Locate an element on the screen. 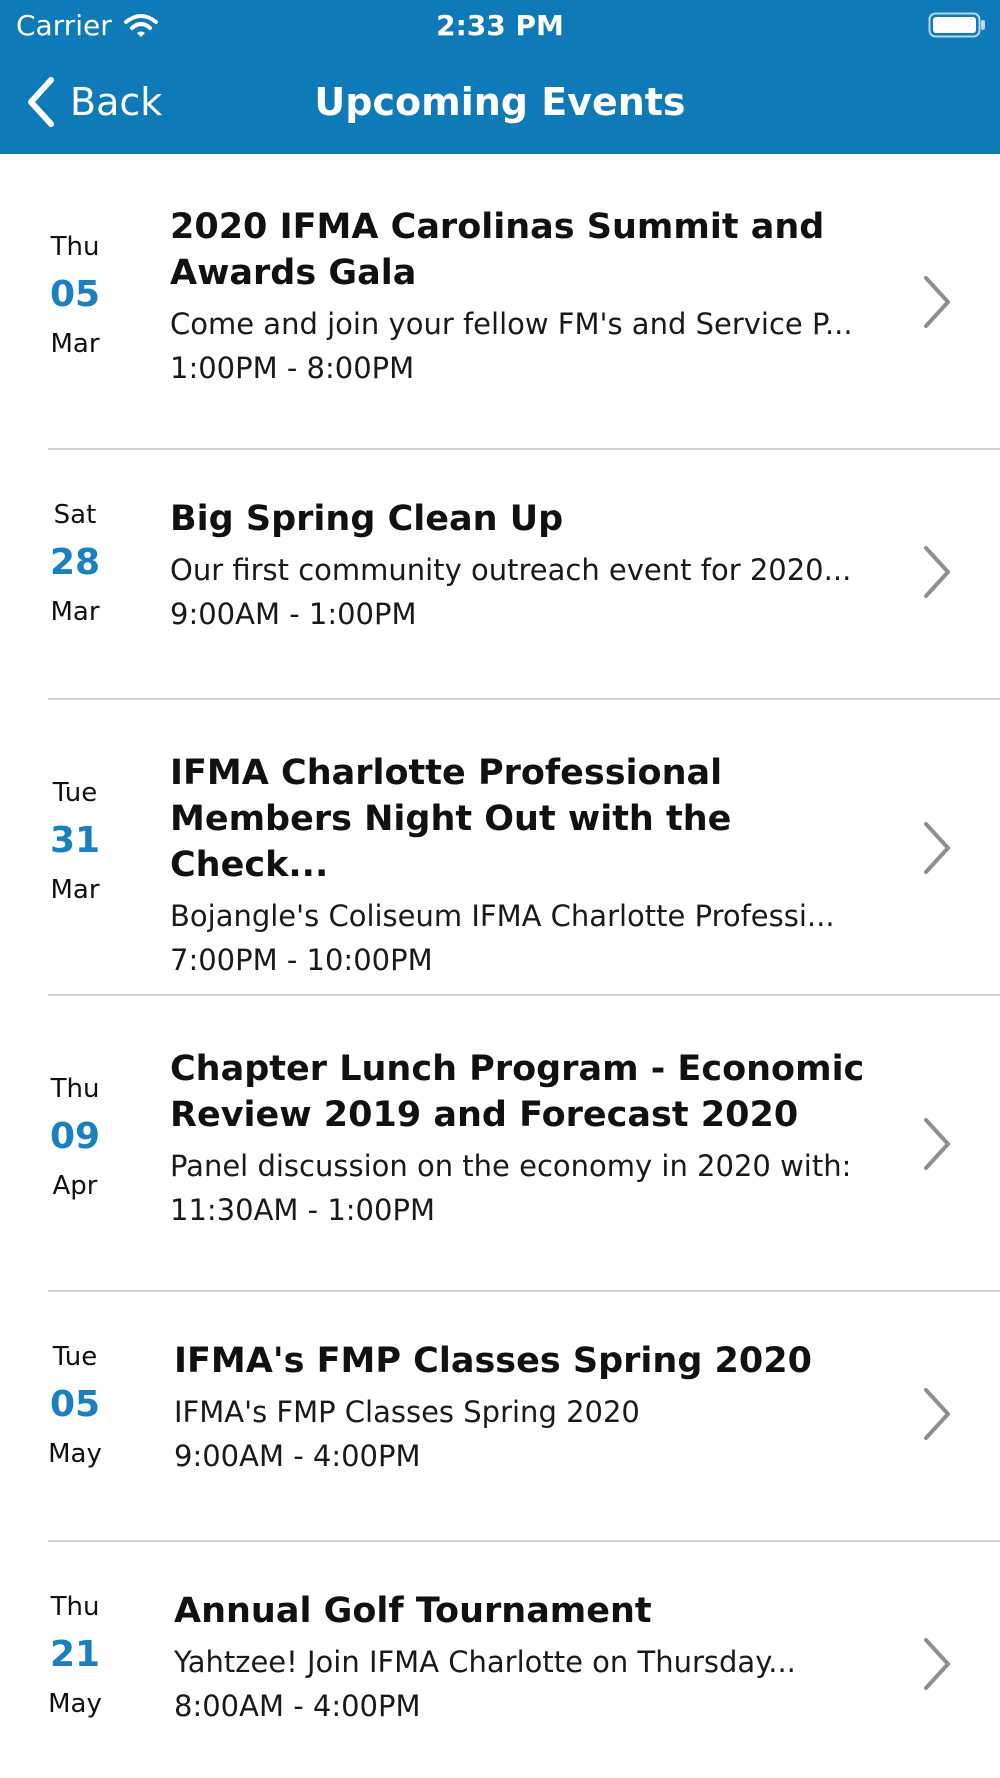 This screenshot has height=1778, width=1000. event-time: 9:00AM - 1:00PM is located at coordinates (293, 614).